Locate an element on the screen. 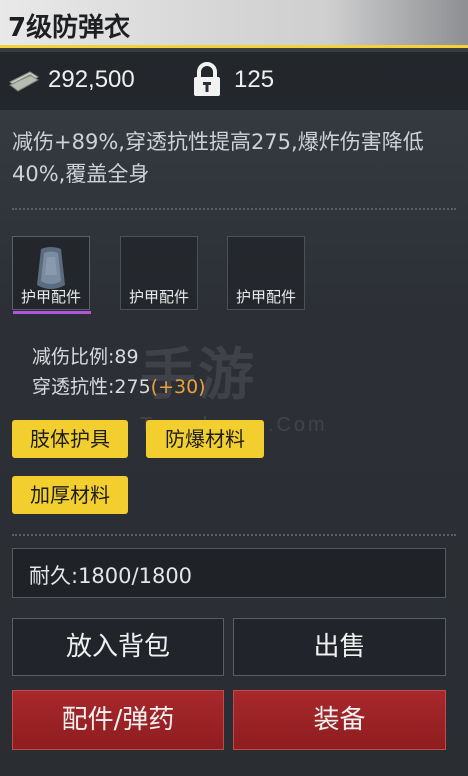 The width and height of the screenshot is (468, 776). durability-text: 耐久:1800/1800 is located at coordinates (111, 576).